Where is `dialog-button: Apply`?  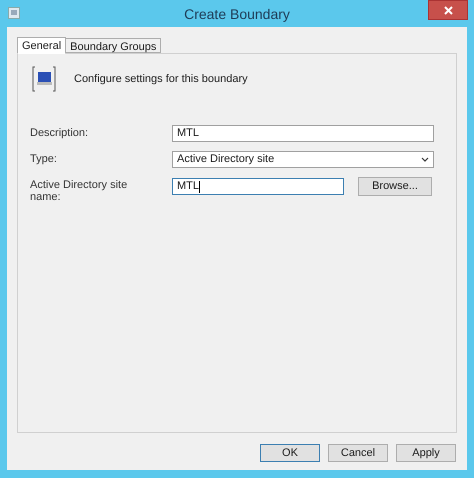 dialog-button: Apply is located at coordinates (426, 453).